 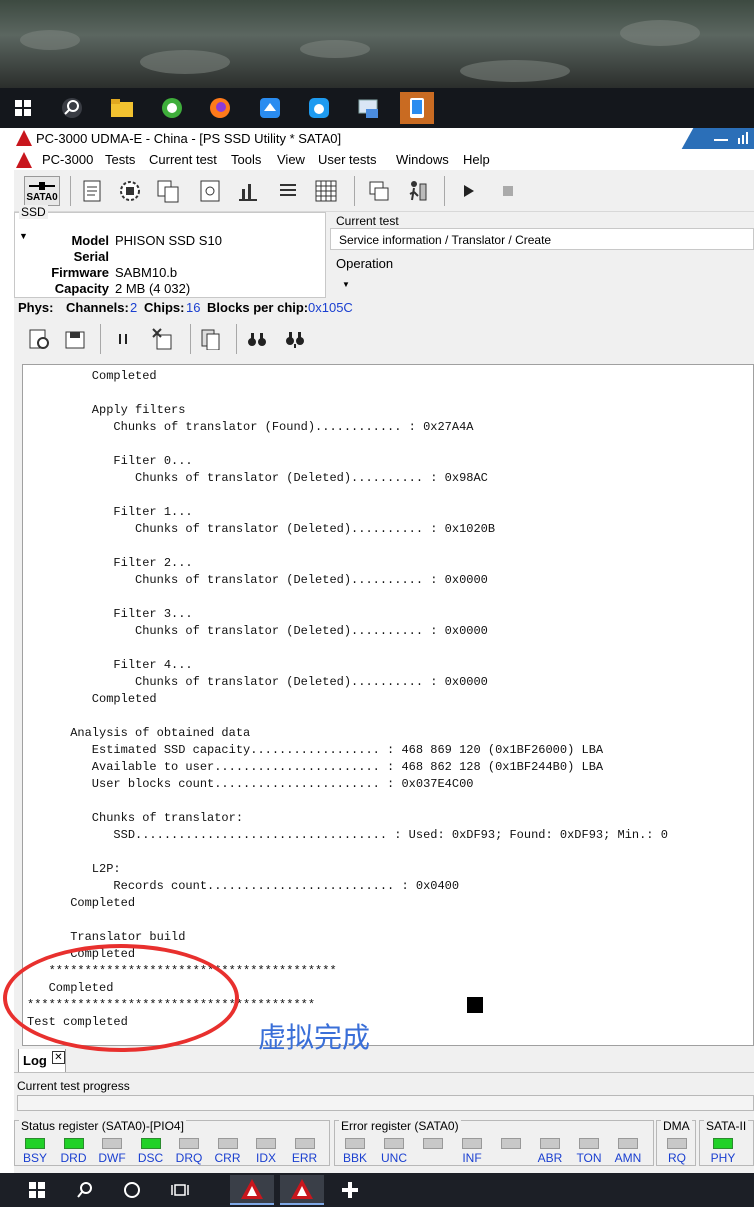 What do you see at coordinates (24, 138) in the screenshot?
I see `pc3000-logo-icon` at bounding box center [24, 138].